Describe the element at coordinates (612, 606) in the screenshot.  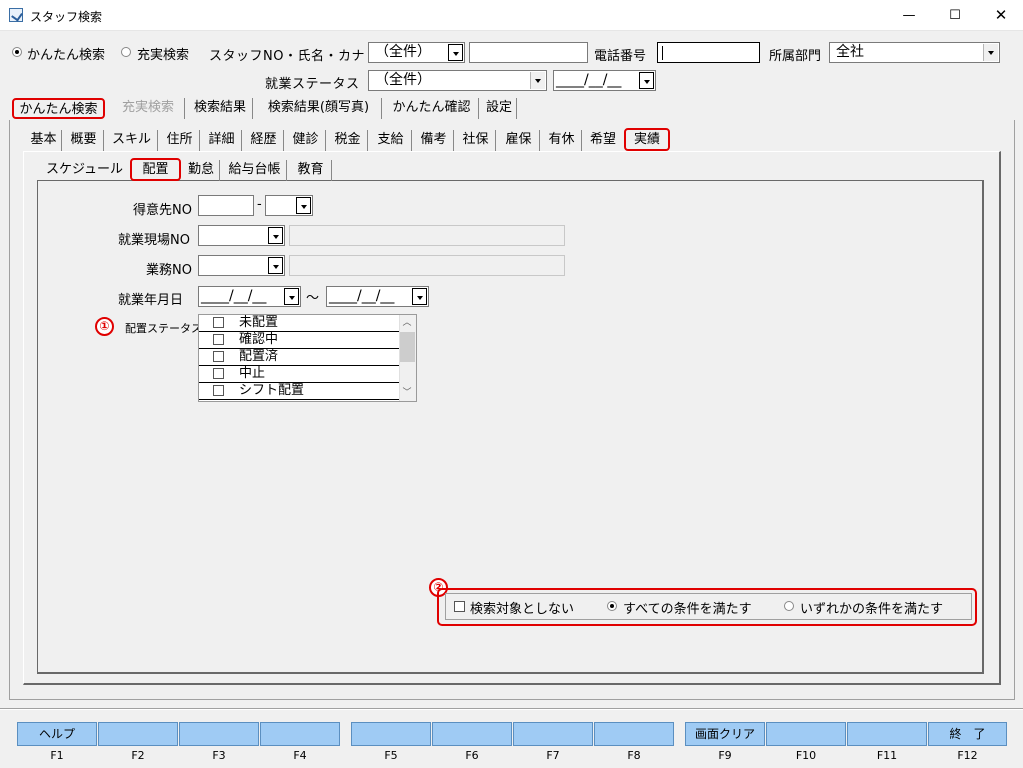
I see `match-all-radio` at that location.